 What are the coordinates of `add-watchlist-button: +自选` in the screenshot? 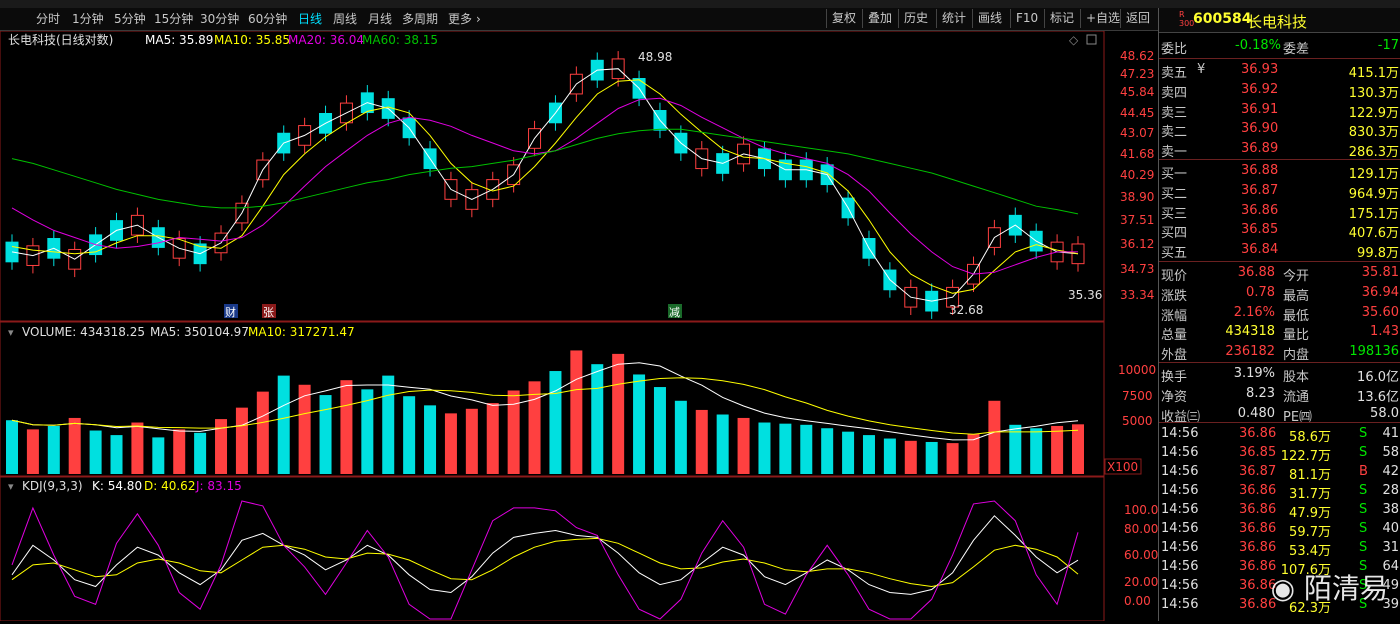 It's located at (1102, 18).